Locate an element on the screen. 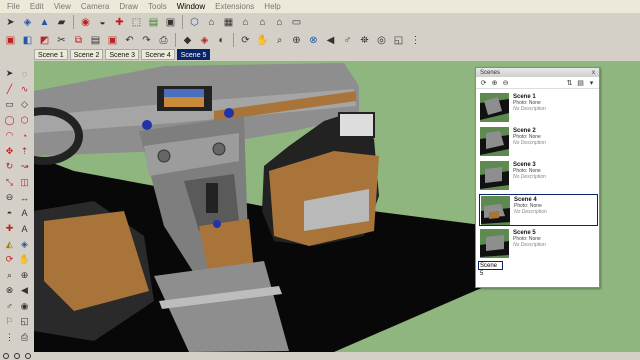 The height and width of the screenshot is (360, 640). line-icon: ╱ is located at coordinates (9, 90).